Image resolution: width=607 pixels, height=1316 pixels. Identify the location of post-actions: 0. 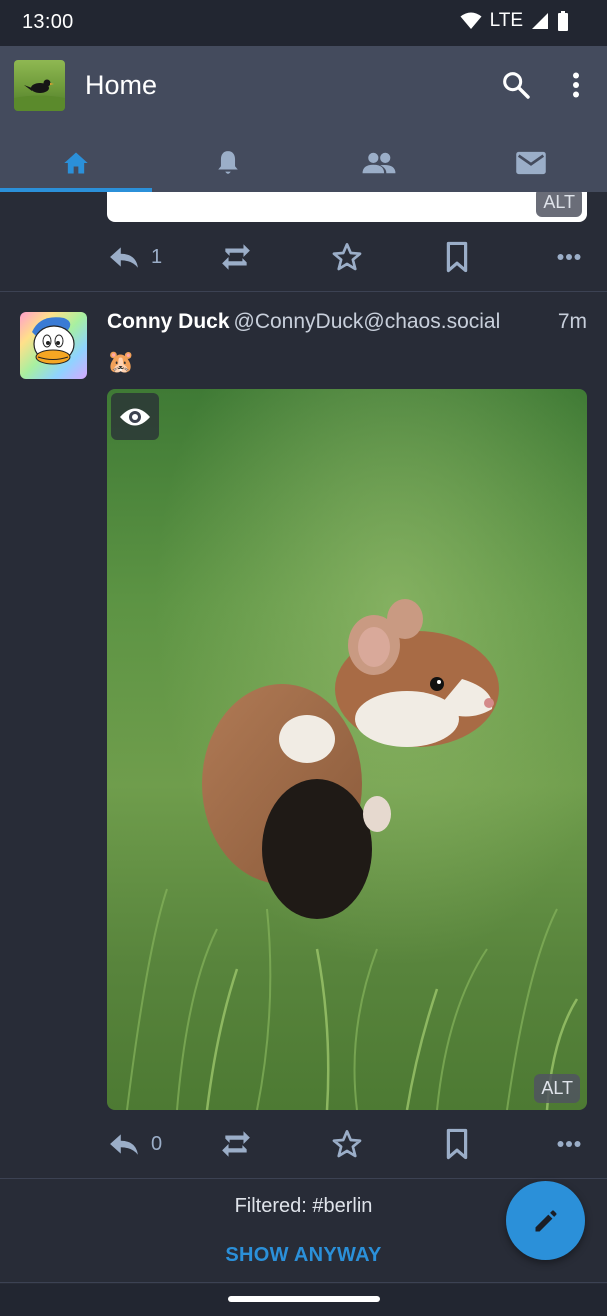
(347, 1144).